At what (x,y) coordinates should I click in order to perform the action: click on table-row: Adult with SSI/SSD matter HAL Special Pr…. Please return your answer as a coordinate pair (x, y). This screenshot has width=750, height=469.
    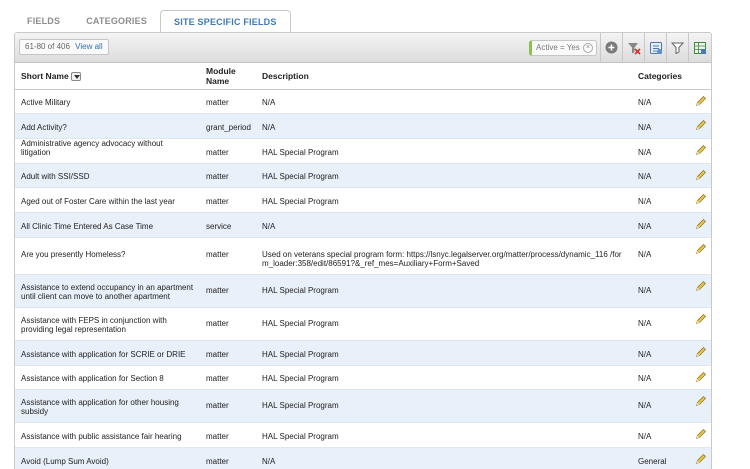
    Looking at the image, I should click on (363, 175).